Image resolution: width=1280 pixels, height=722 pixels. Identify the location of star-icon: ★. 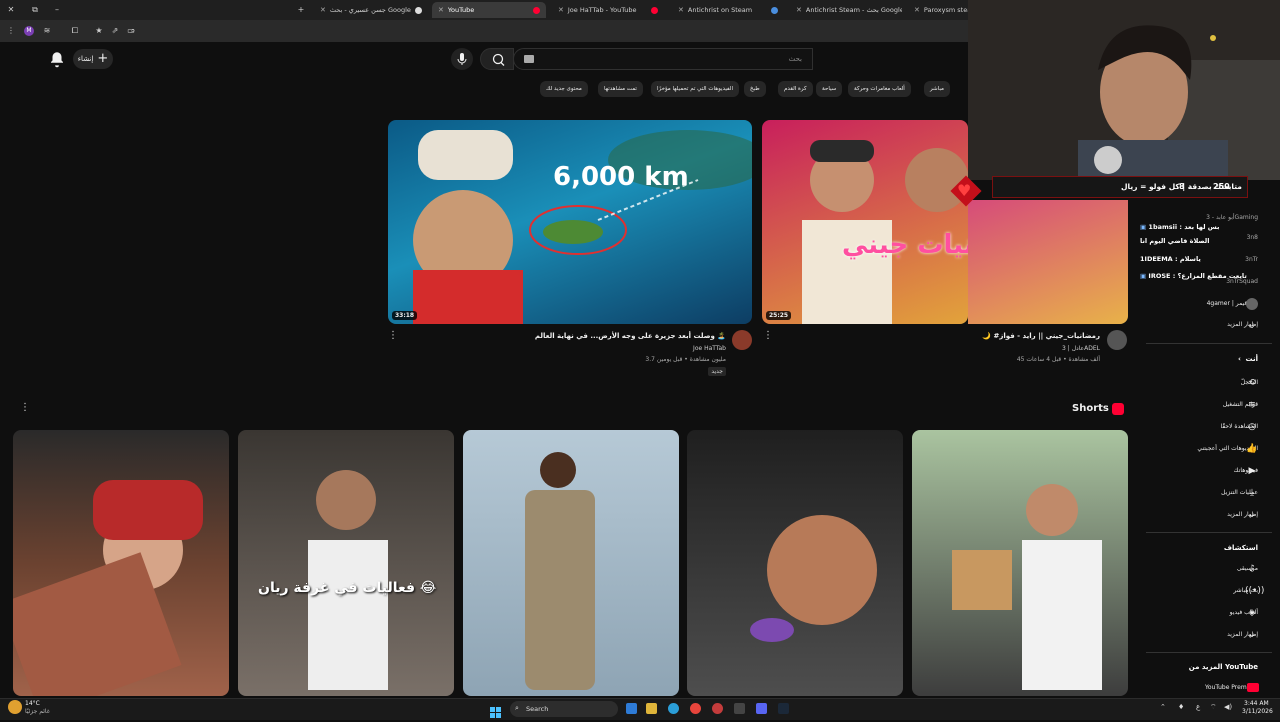
(99, 31).